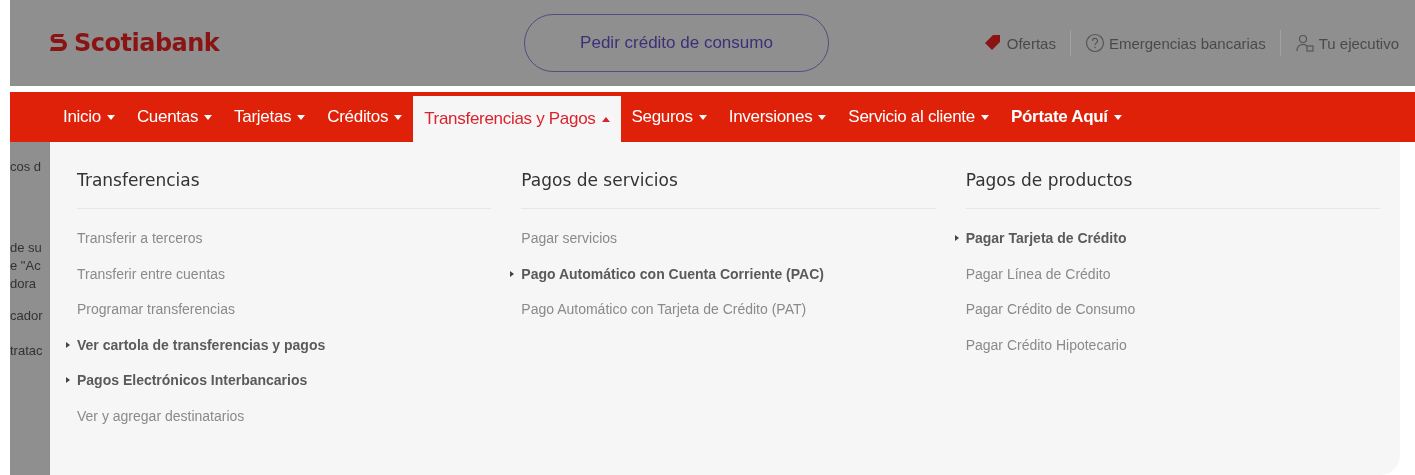  I want to click on nav-tab: Seguros, so click(669, 117).